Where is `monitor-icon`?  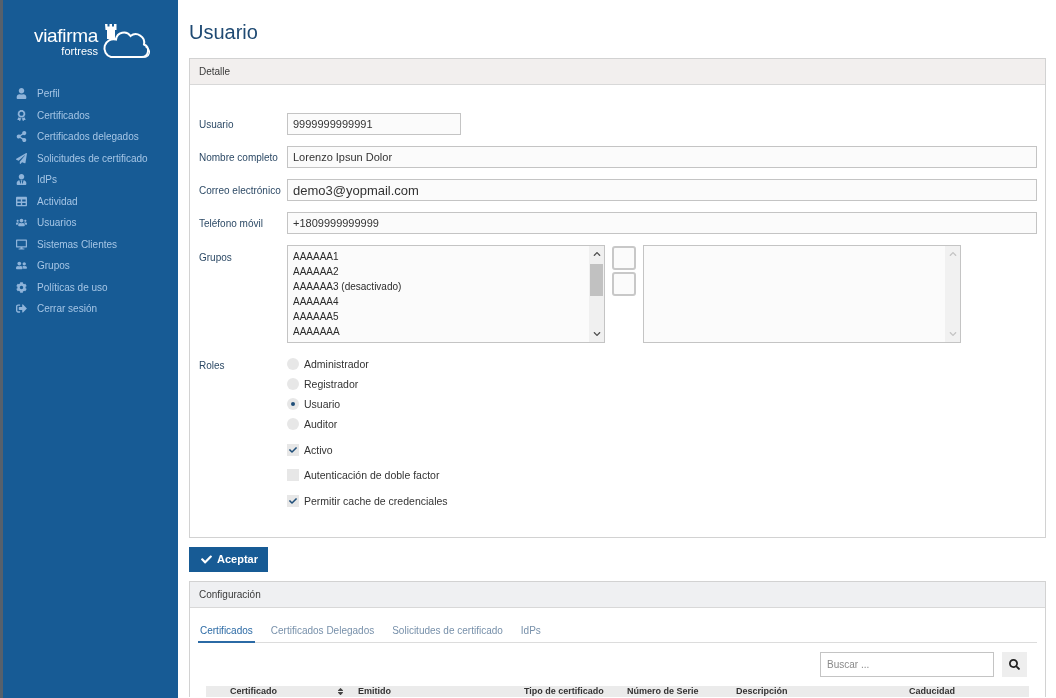
monitor-icon is located at coordinates (21, 244).